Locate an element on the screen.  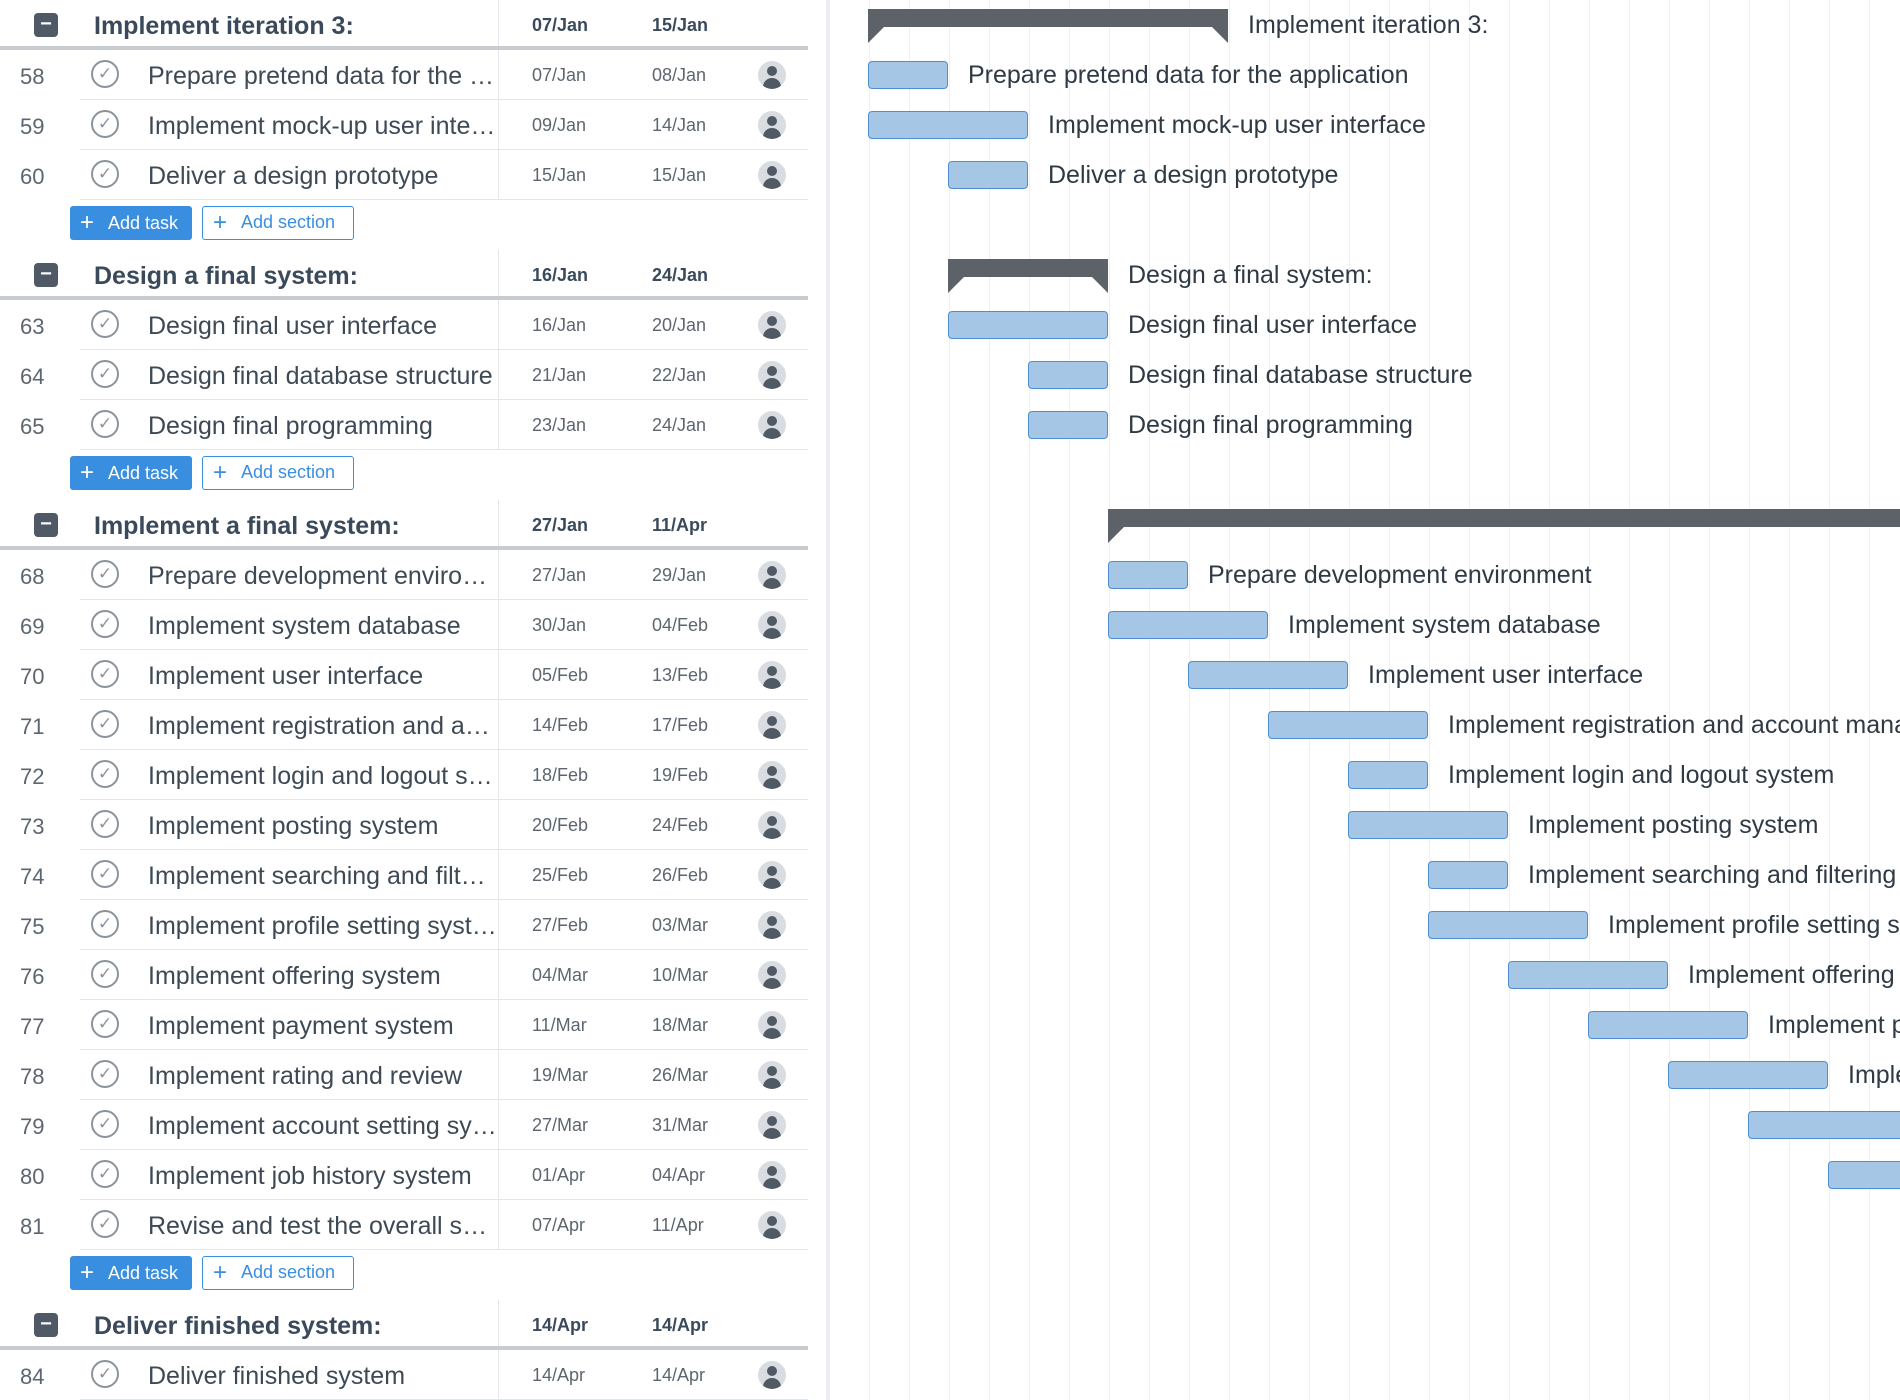
task-start-date: 20/Feb is located at coordinates (560, 825).